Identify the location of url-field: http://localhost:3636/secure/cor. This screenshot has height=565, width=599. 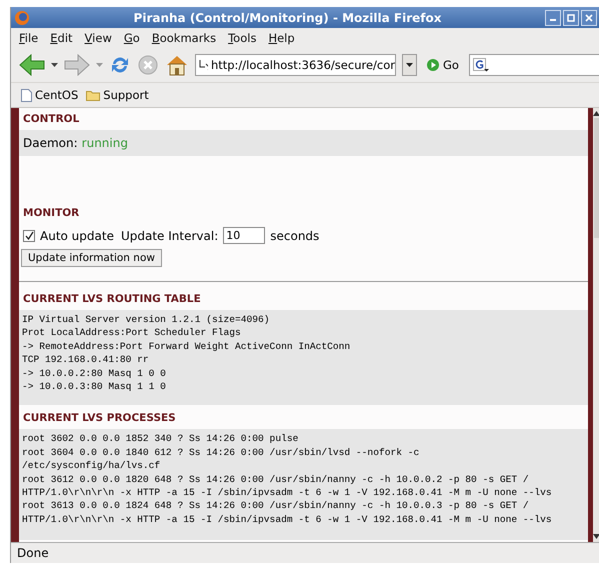
(295, 65).